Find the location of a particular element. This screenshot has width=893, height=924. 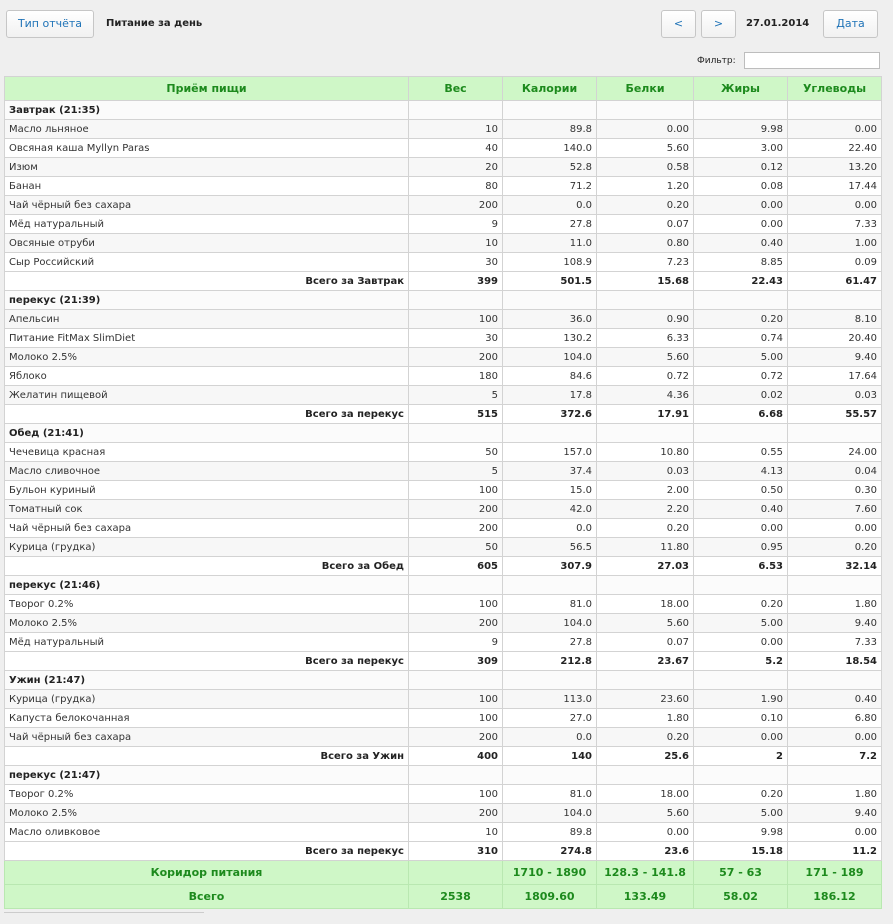

cell-weight: 50 is located at coordinates (455, 547).